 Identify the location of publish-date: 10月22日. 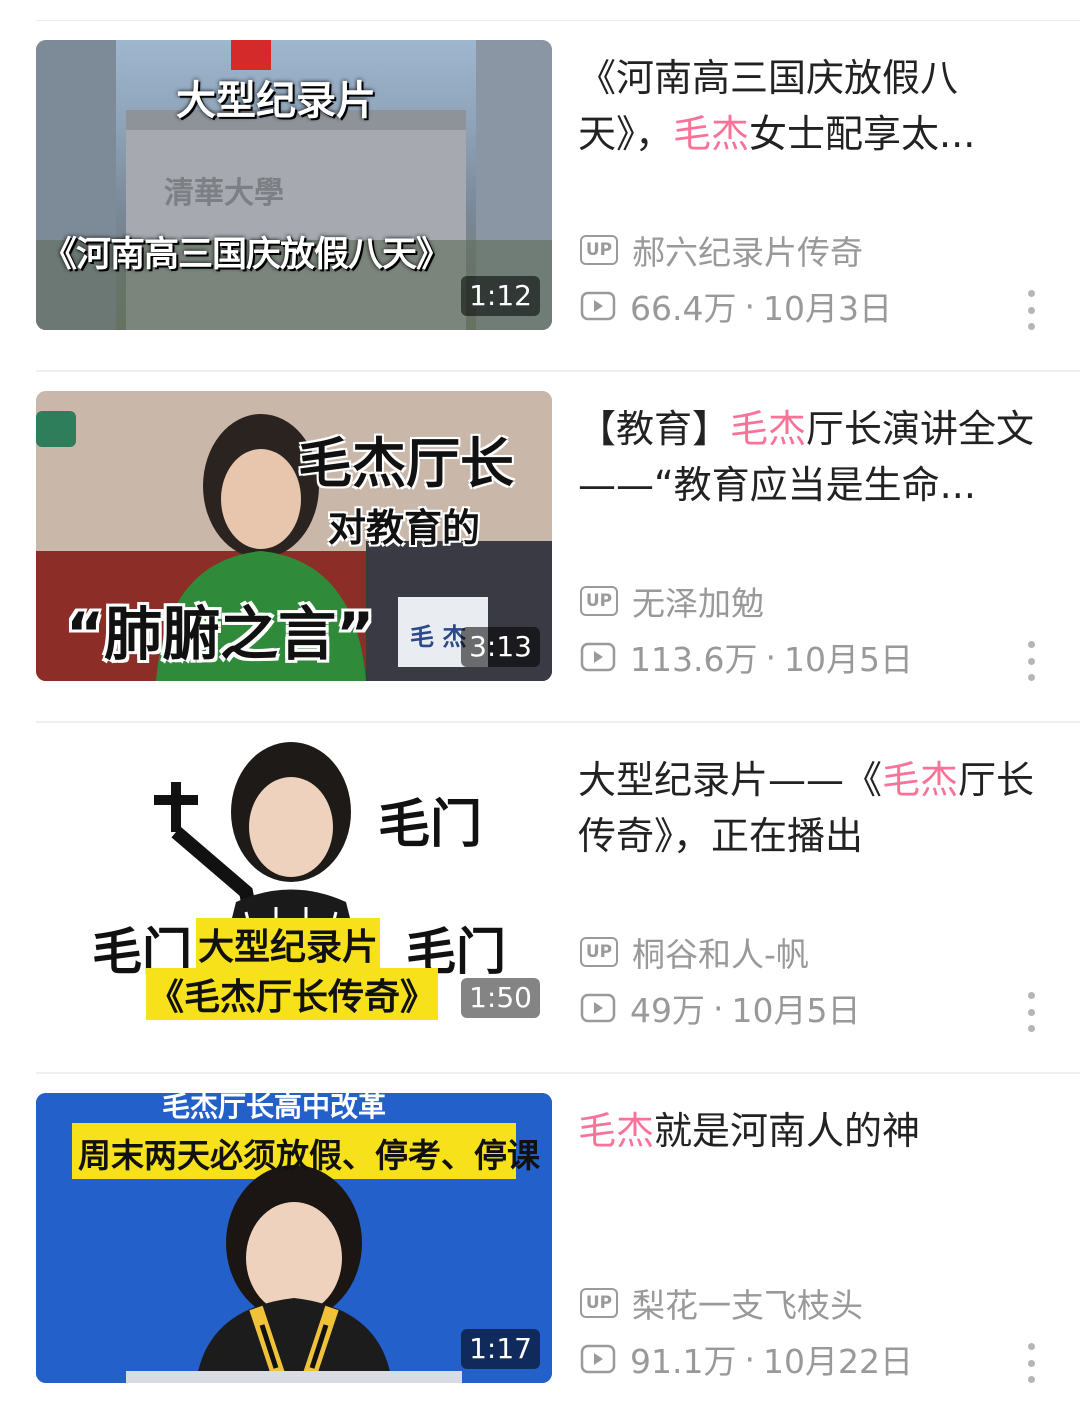
(837, 1361).